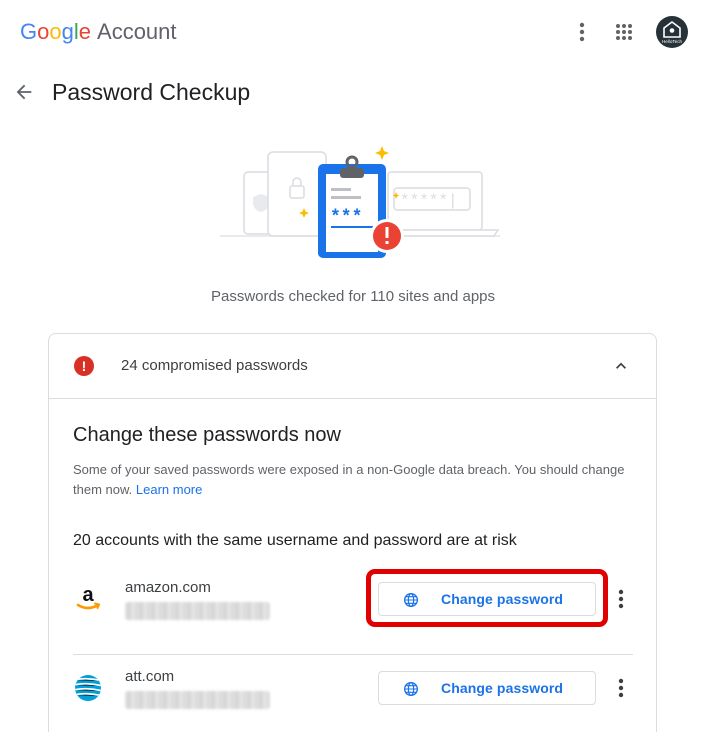  Describe the element at coordinates (43, 31) in the screenshot. I see `brand-letter-2: o` at that location.